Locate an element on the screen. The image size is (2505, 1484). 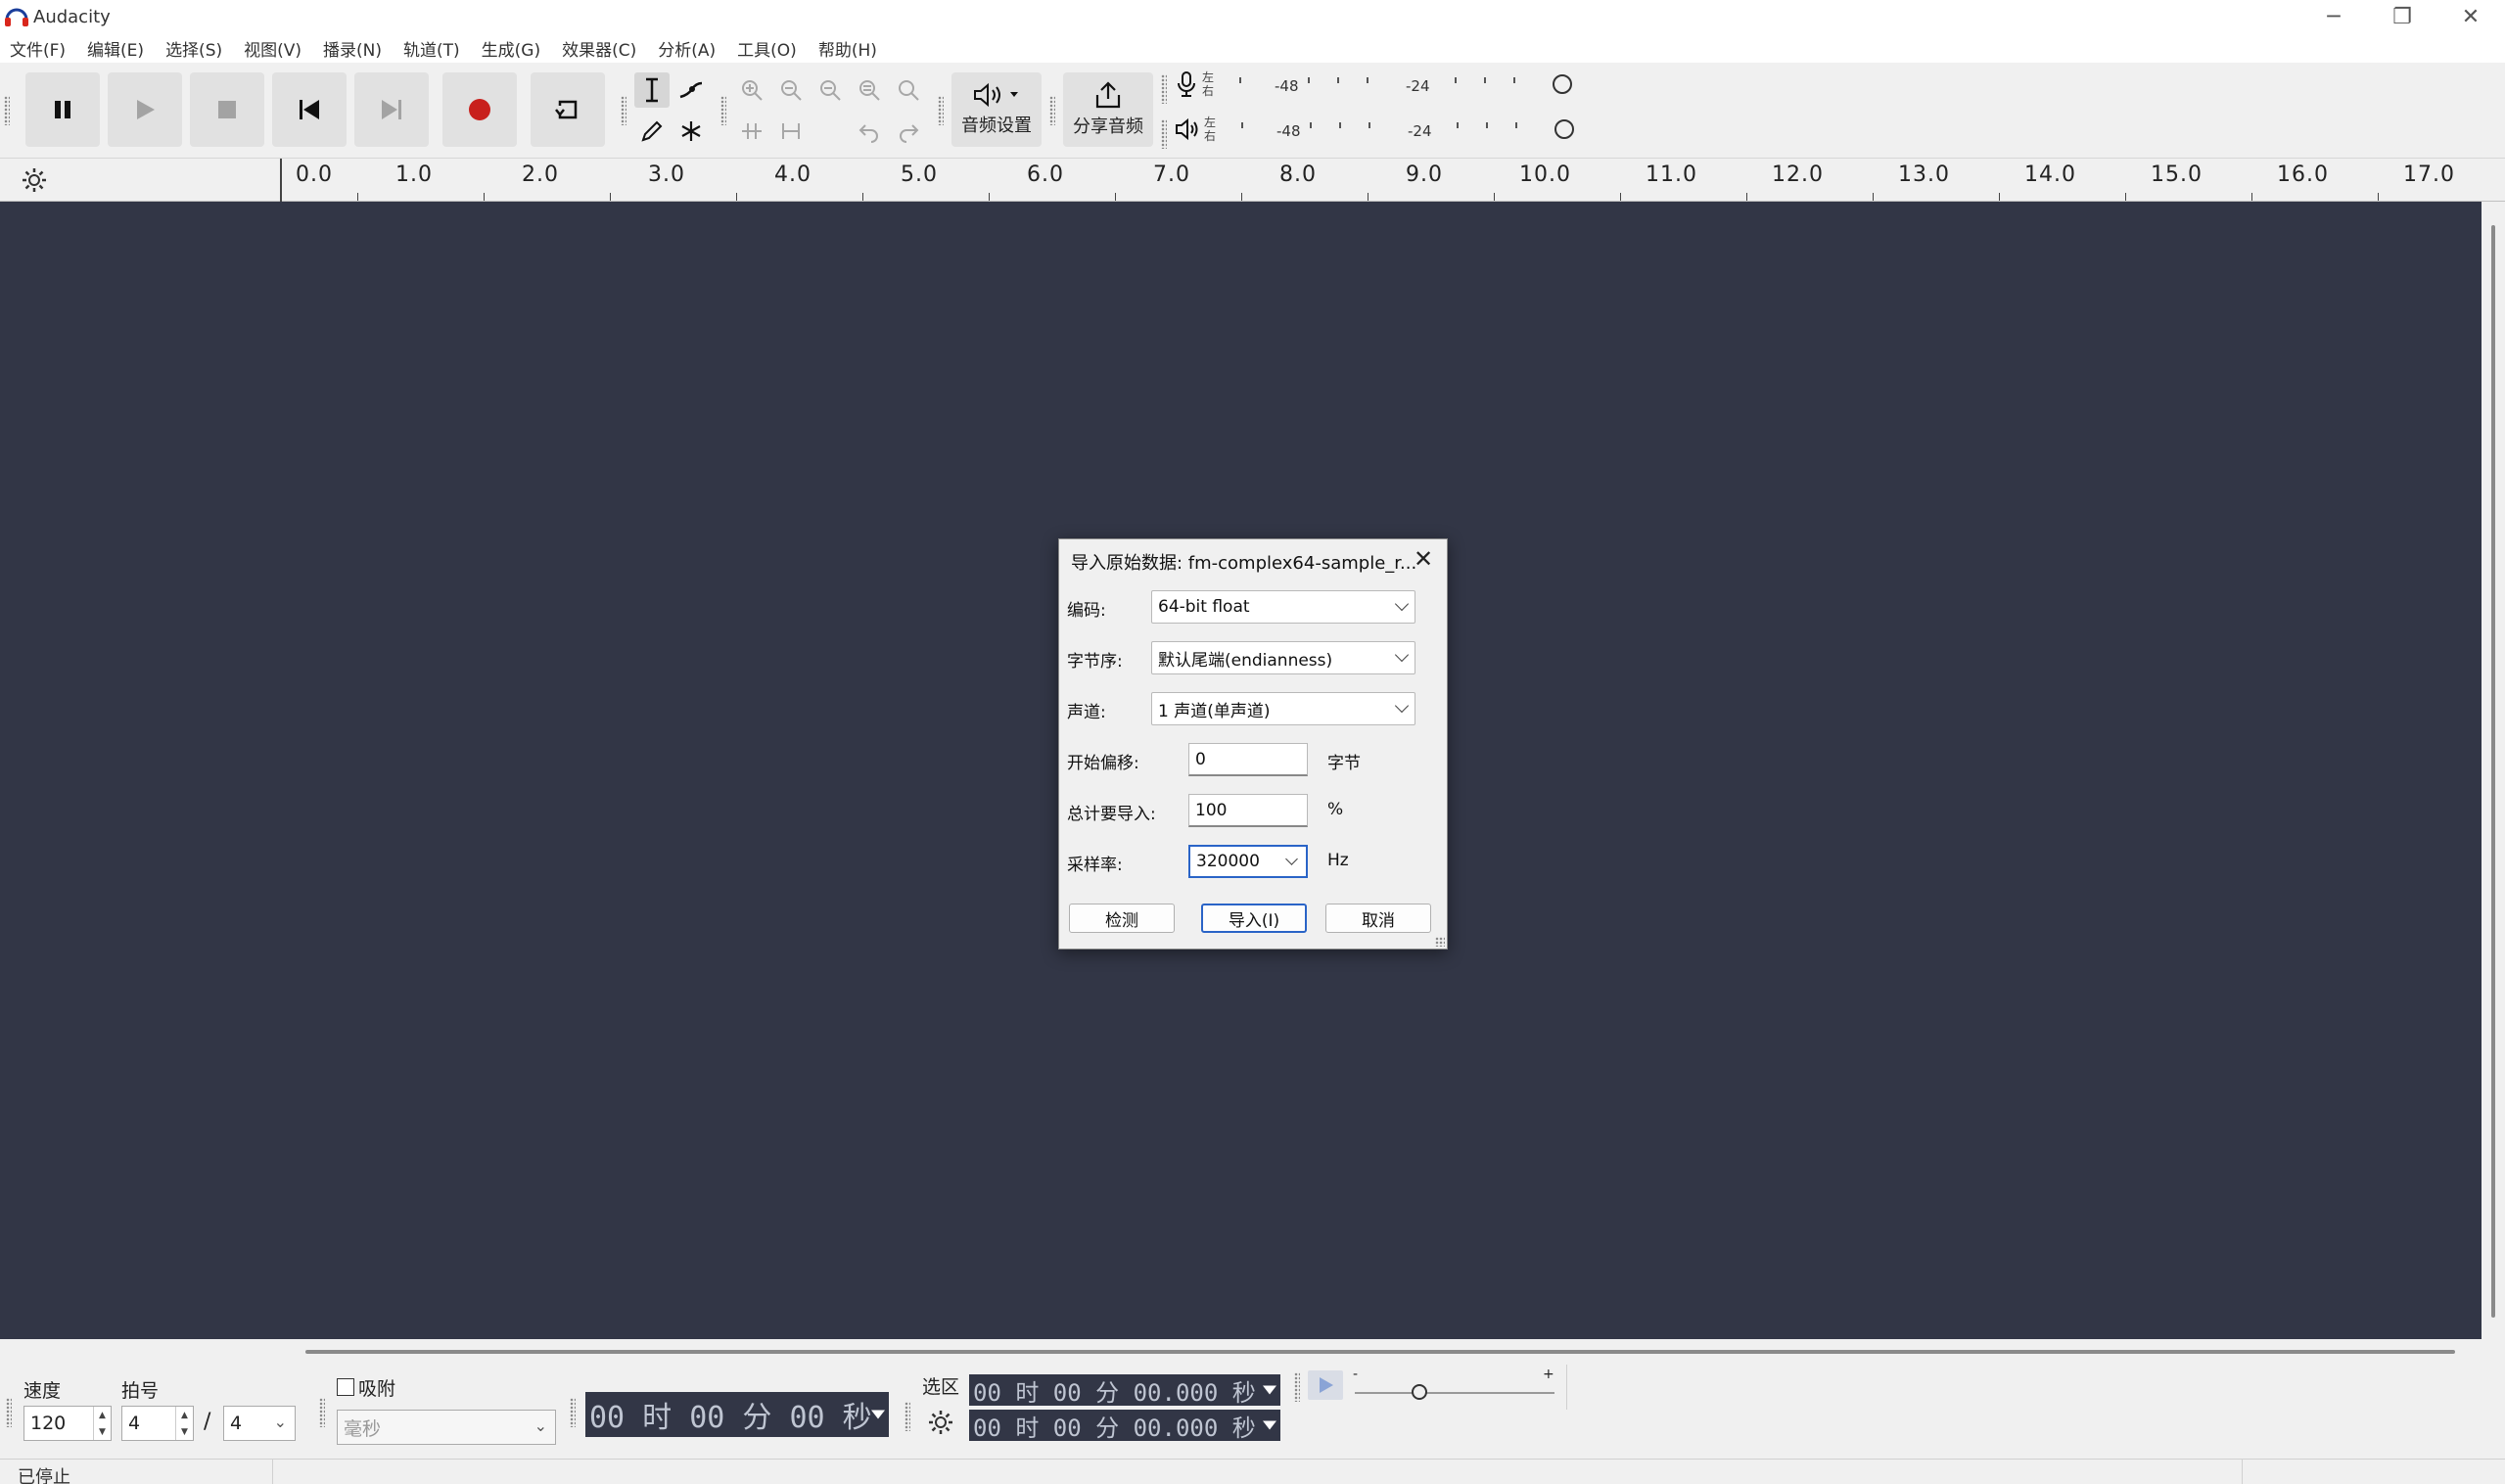
envelope-icon is located at coordinates (691, 90).